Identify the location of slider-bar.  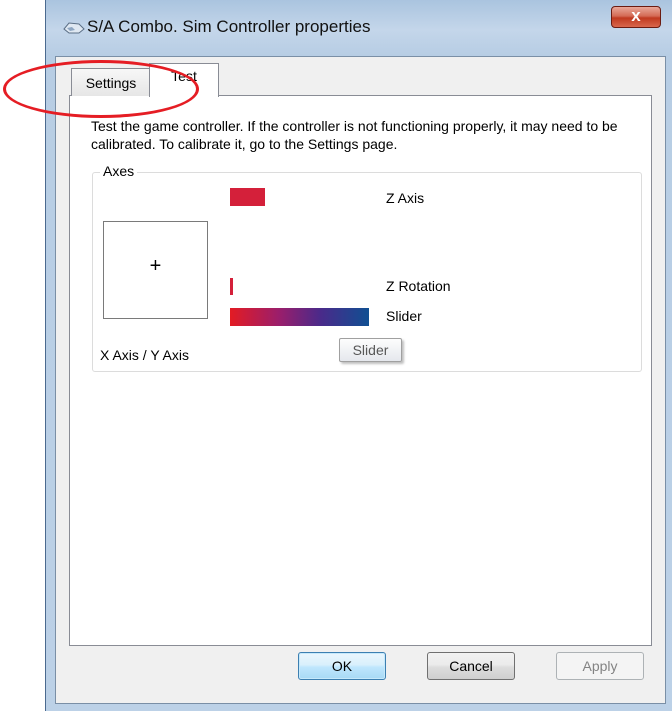
(299, 317).